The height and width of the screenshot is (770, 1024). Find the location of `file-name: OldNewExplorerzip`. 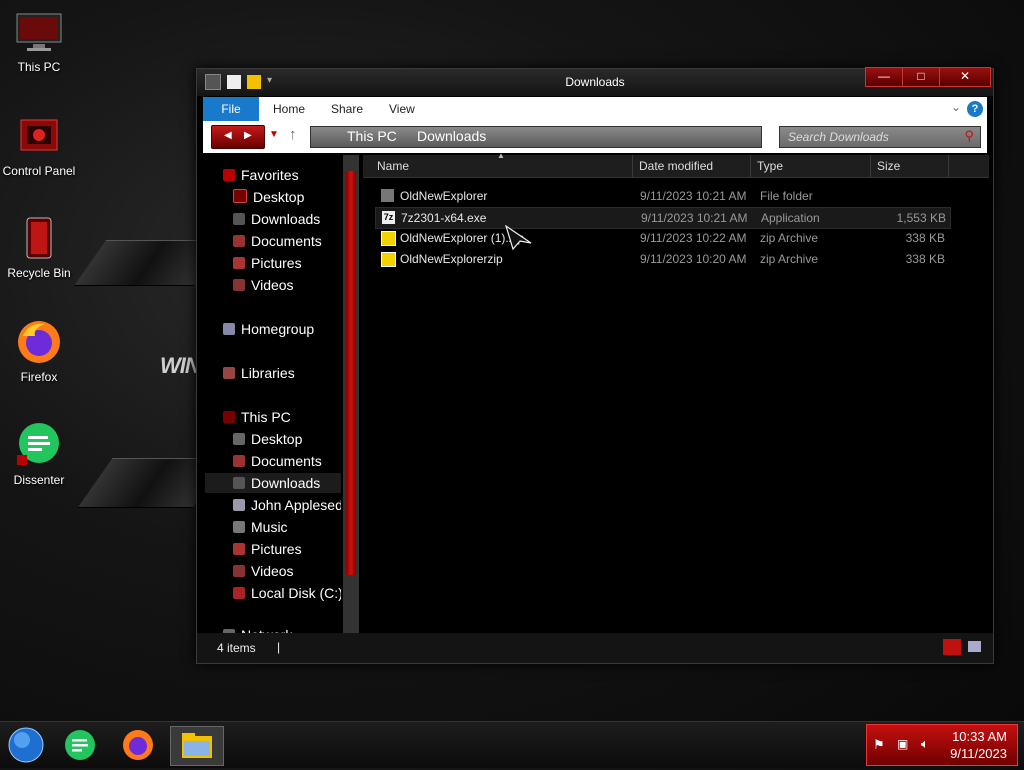

file-name: OldNewExplorerzip is located at coordinates (451, 259).